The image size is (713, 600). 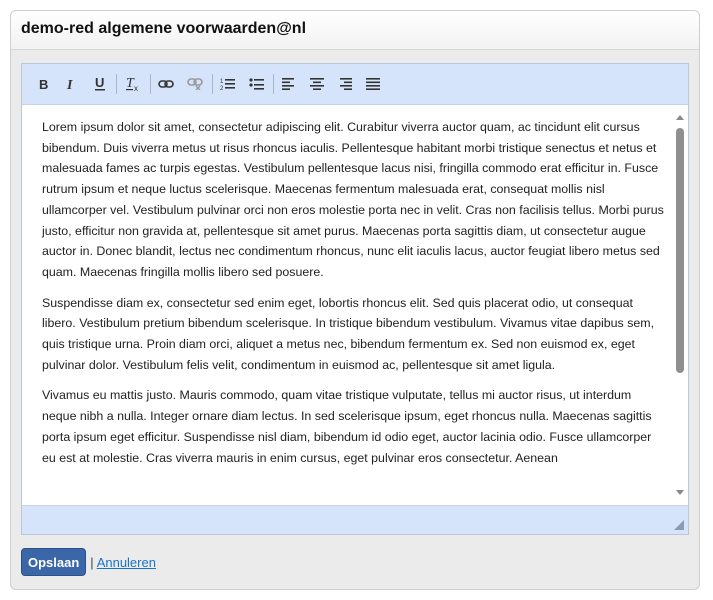 I want to click on form-actions: Opslaan | Annuleren, so click(x=88, y=562).